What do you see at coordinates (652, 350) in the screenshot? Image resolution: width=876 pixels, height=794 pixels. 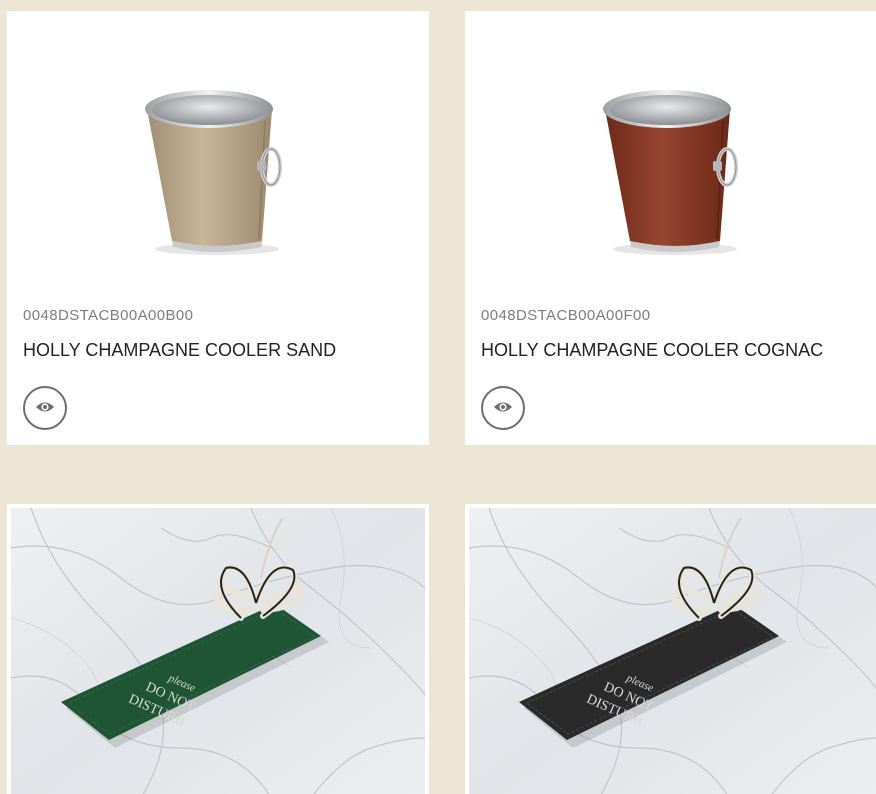 I see `product-title: HOLLY CHAMPAGNE COOLER COGNAC` at bounding box center [652, 350].